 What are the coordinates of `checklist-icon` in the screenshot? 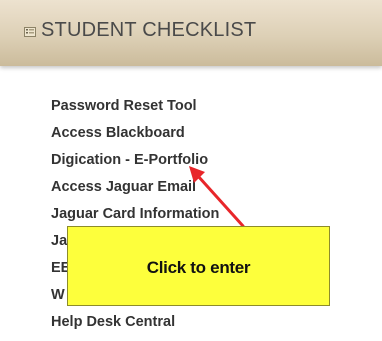 It's located at (30, 32).